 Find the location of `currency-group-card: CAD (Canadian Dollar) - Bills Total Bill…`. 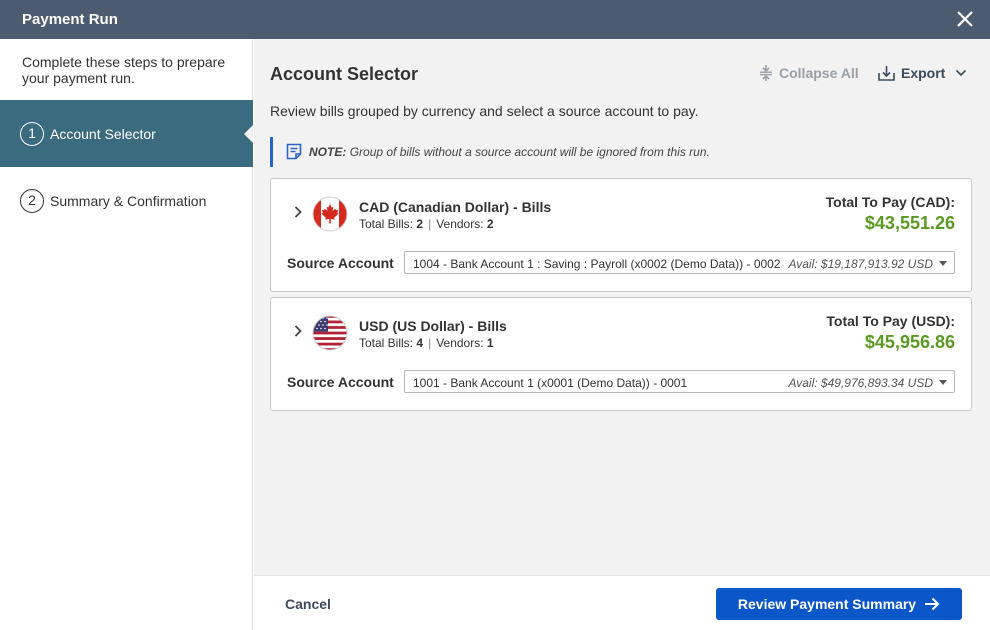

currency-group-card: CAD (Canadian Dollar) - Bills Total Bill… is located at coordinates (621, 235).